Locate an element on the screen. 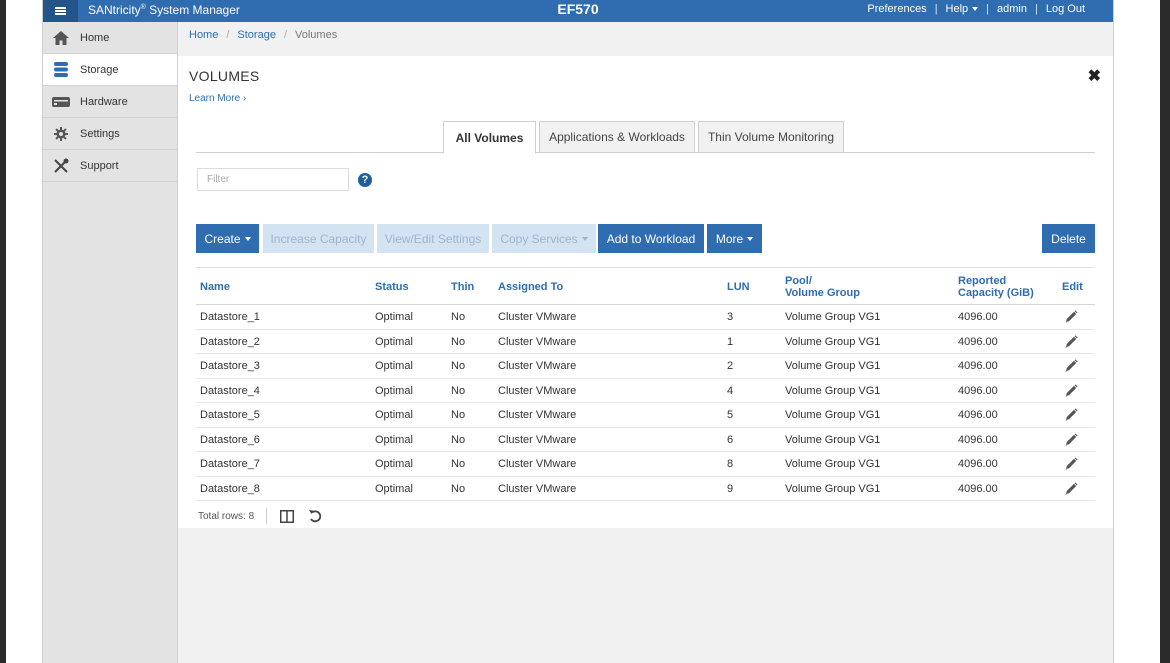 The width and height of the screenshot is (1170, 663). sidebar-item-label: Hardware is located at coordinates (104, 101).